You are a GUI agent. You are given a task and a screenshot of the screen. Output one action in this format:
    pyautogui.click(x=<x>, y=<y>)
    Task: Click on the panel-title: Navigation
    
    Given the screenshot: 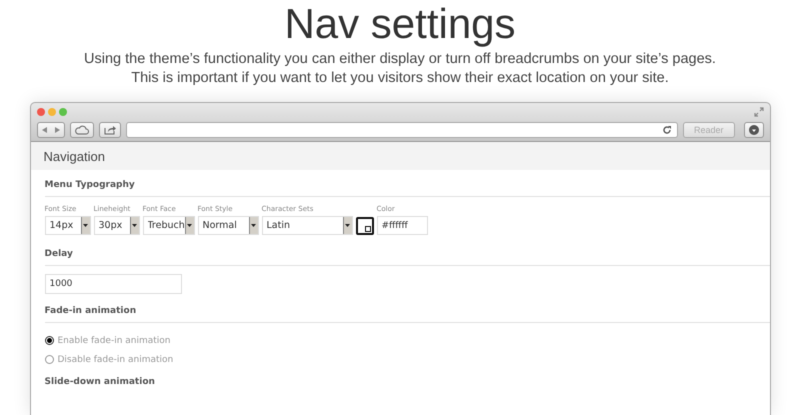 What is the action you would take?
    pyautogui.click(x=74, y=156)
    